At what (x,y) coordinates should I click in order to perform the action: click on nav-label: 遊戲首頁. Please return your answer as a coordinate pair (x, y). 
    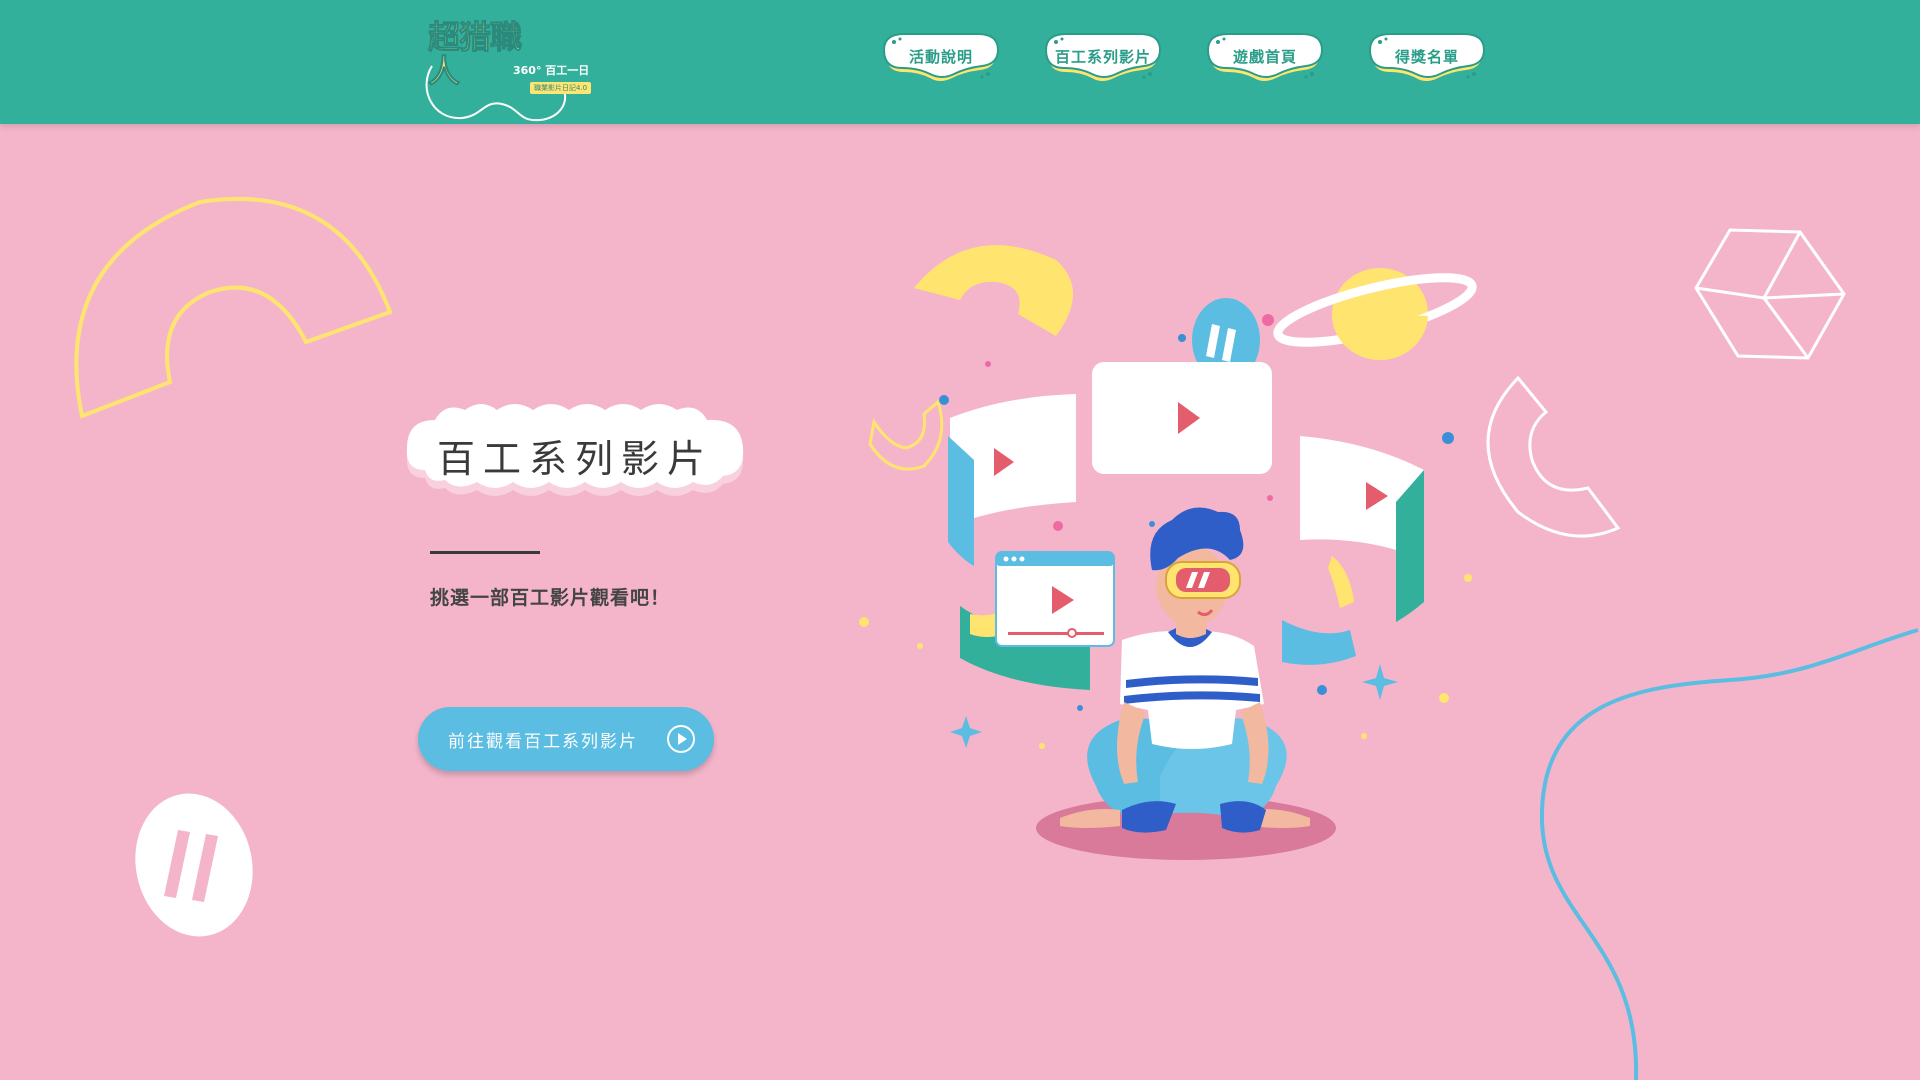
    Looking at the image, I should click on (1264, 57).